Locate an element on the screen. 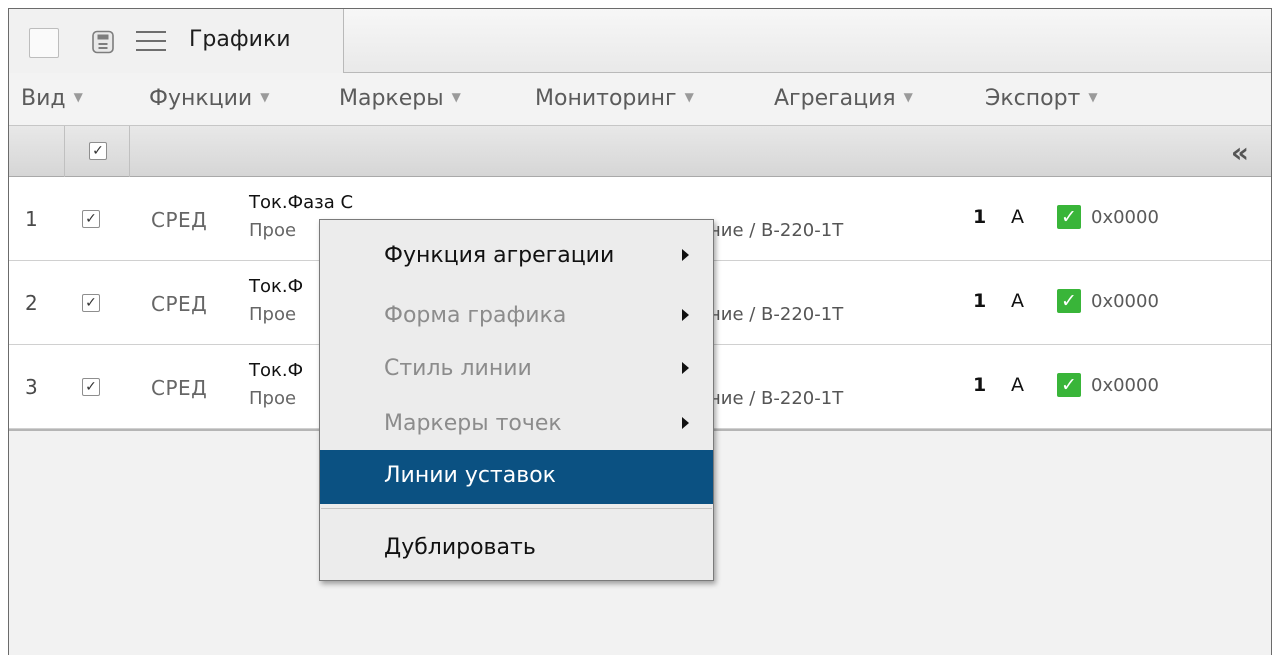 Image resolution: width=1278 pixels, height=655 pixels. menu-aggregation: Агрегация ▼ is located at coordinates (843, 98).